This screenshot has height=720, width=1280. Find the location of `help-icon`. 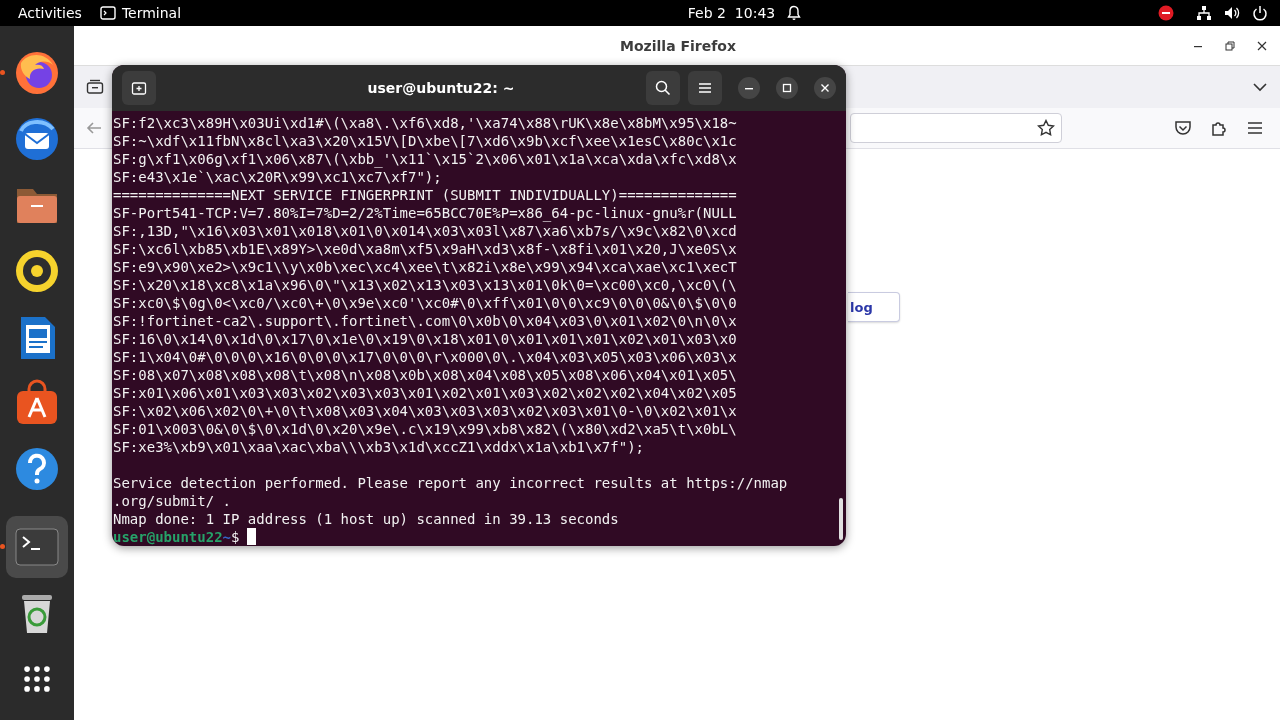

help-icon is located at coordinates (37, 469).